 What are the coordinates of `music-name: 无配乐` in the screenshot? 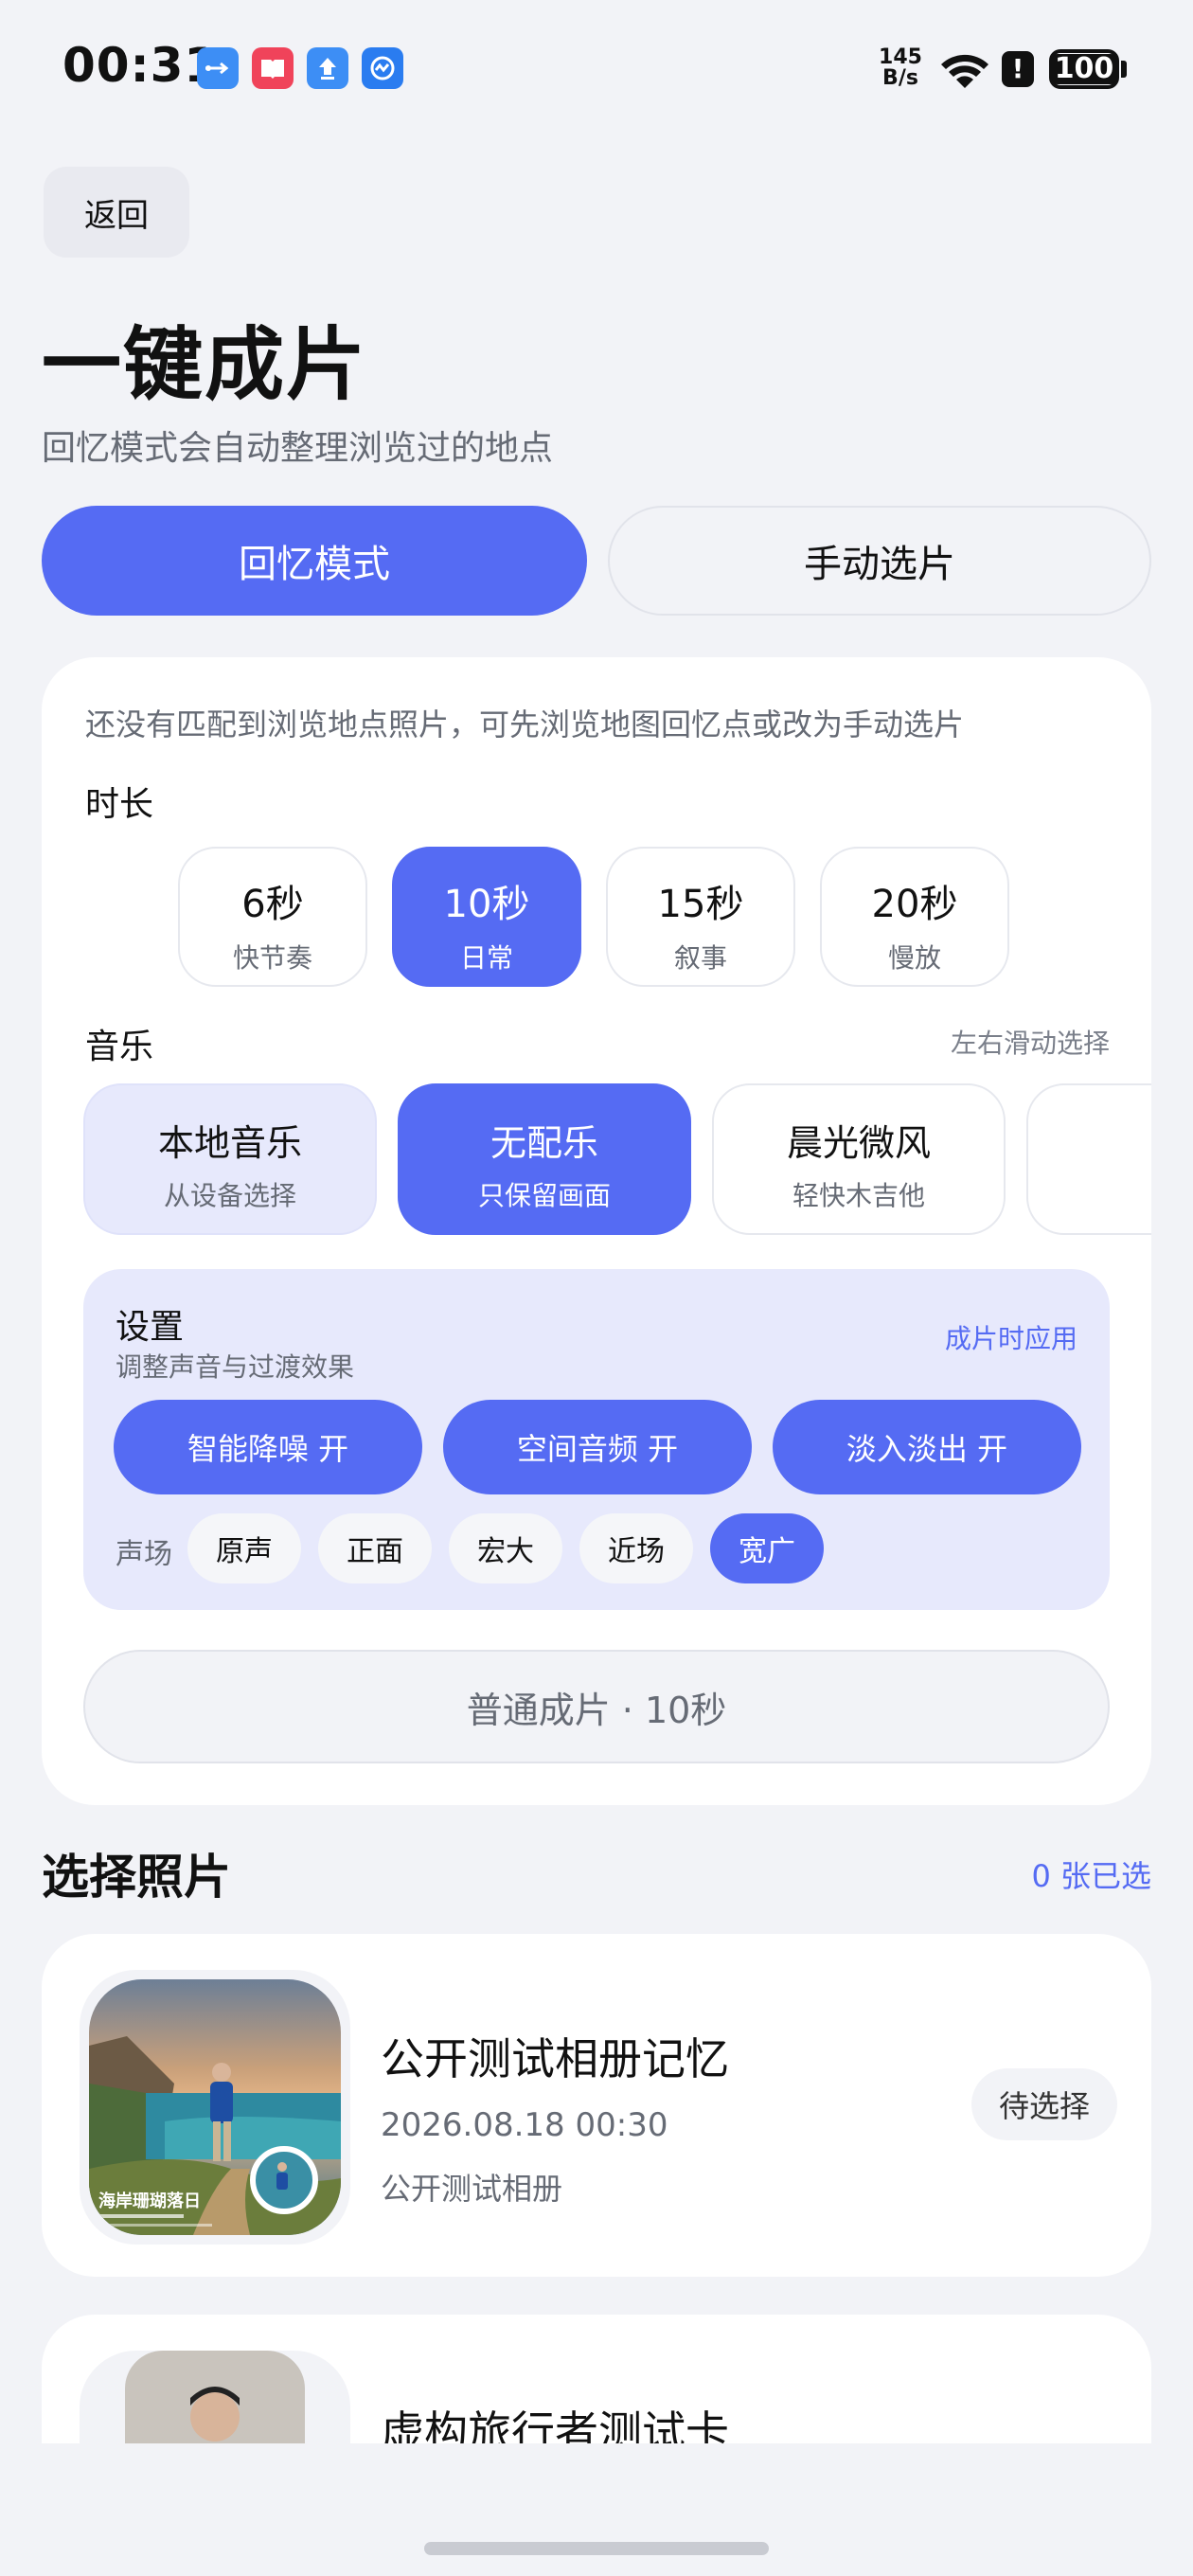 It's located at (544, 1143).